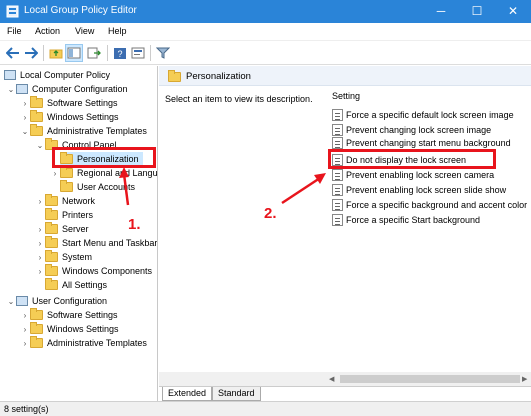 This screenshot has width=531, height=416. What do you see at coordinates (265, 53) in the screenshot?
I see `toolbar: ?` at bounding box center [265, 53].